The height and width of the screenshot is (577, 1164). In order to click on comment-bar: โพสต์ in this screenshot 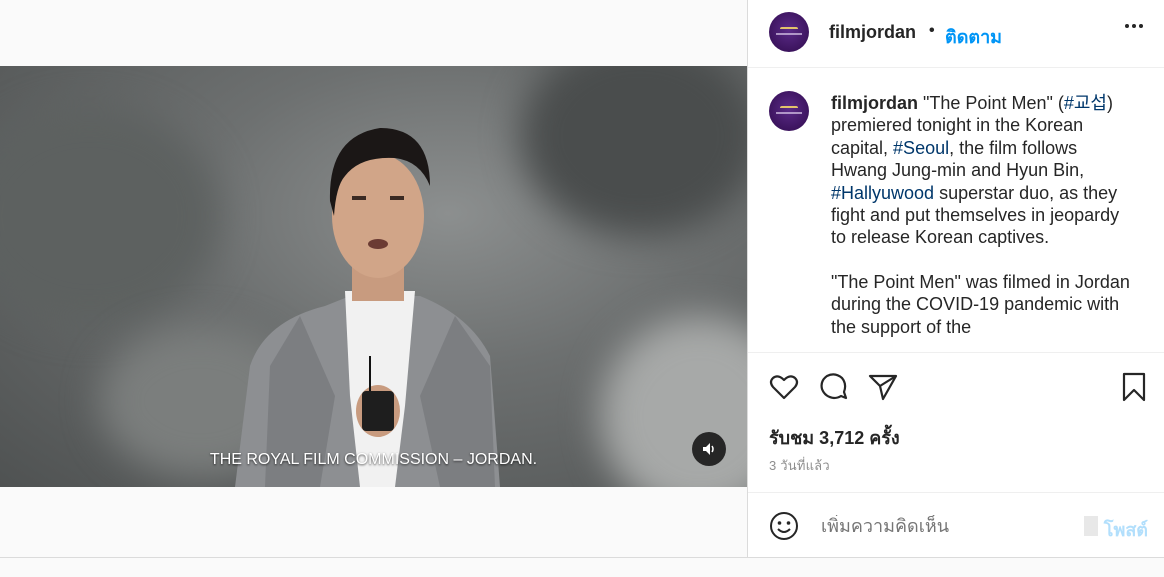, I will do `click(956, 524)`.